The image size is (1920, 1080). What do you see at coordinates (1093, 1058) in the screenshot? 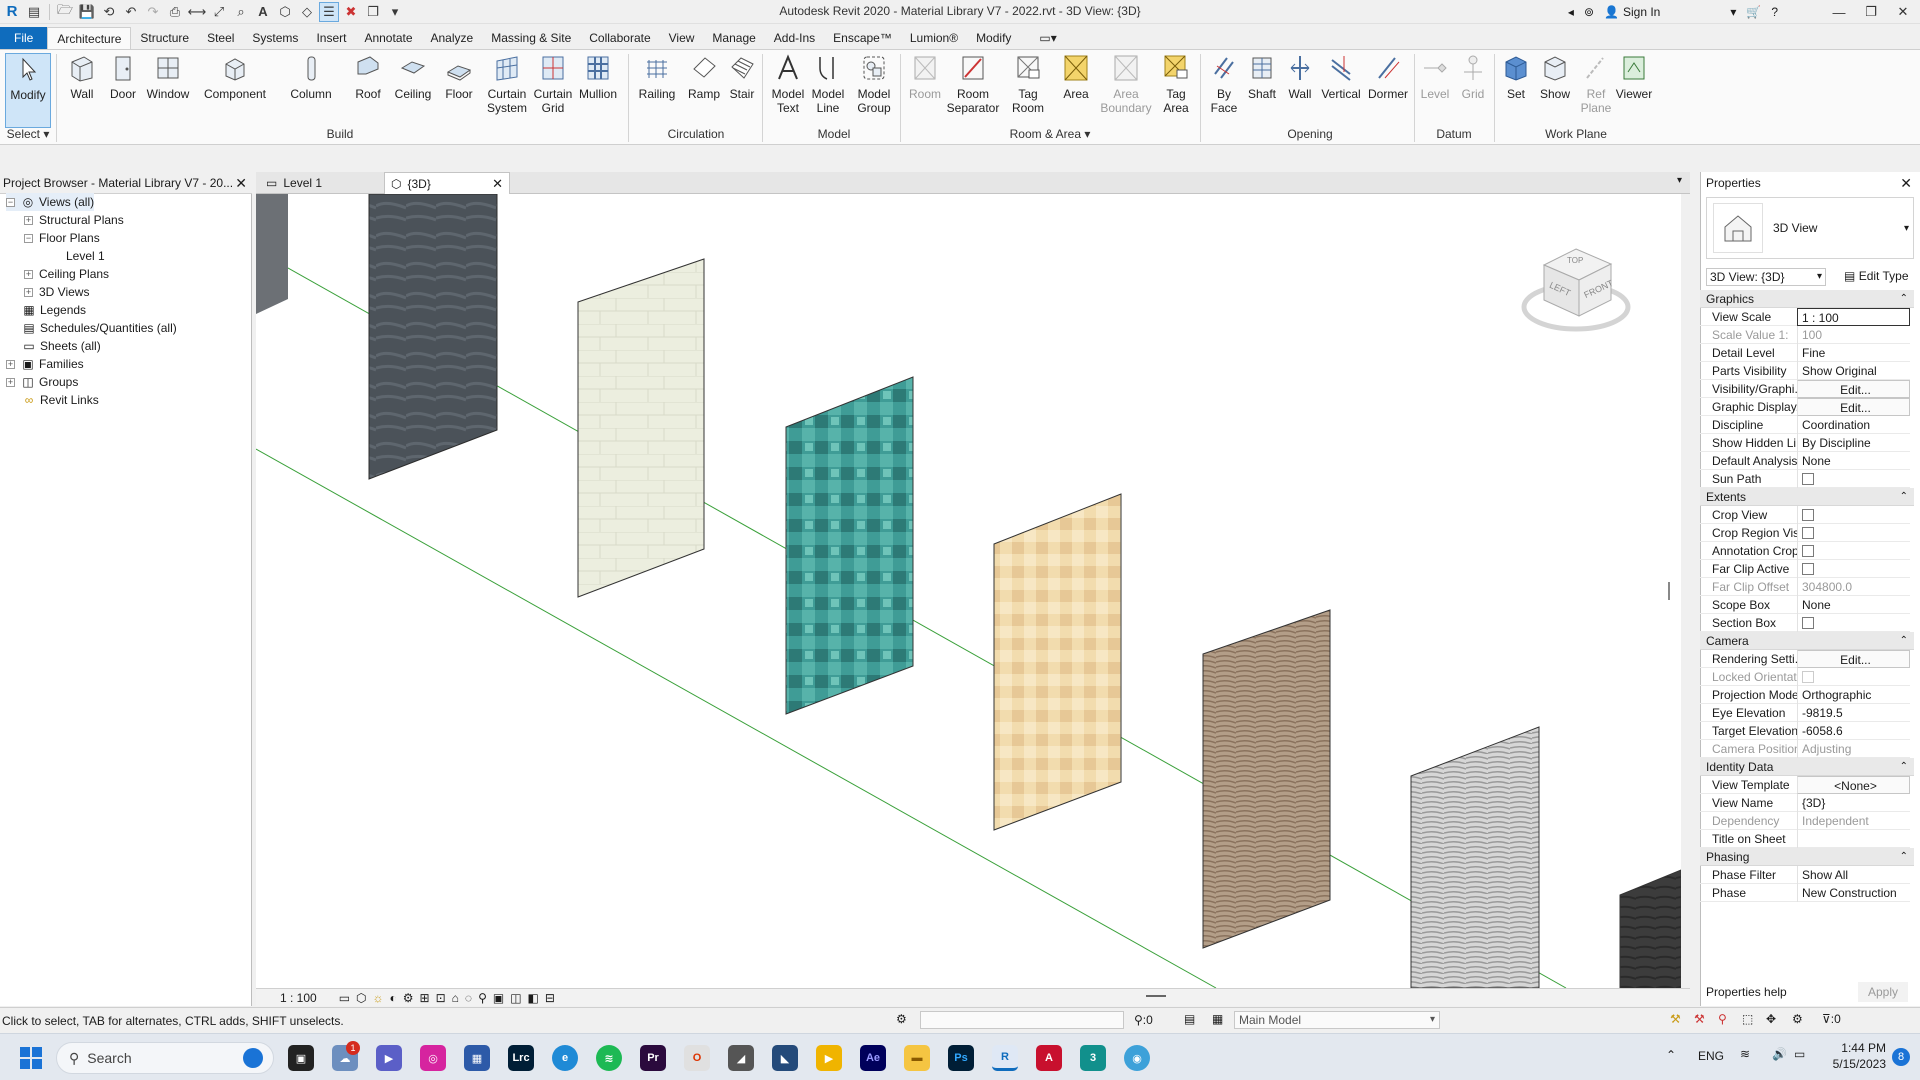
I see `3dsmax-icon: 3` at bounding box center [1093, 1058].